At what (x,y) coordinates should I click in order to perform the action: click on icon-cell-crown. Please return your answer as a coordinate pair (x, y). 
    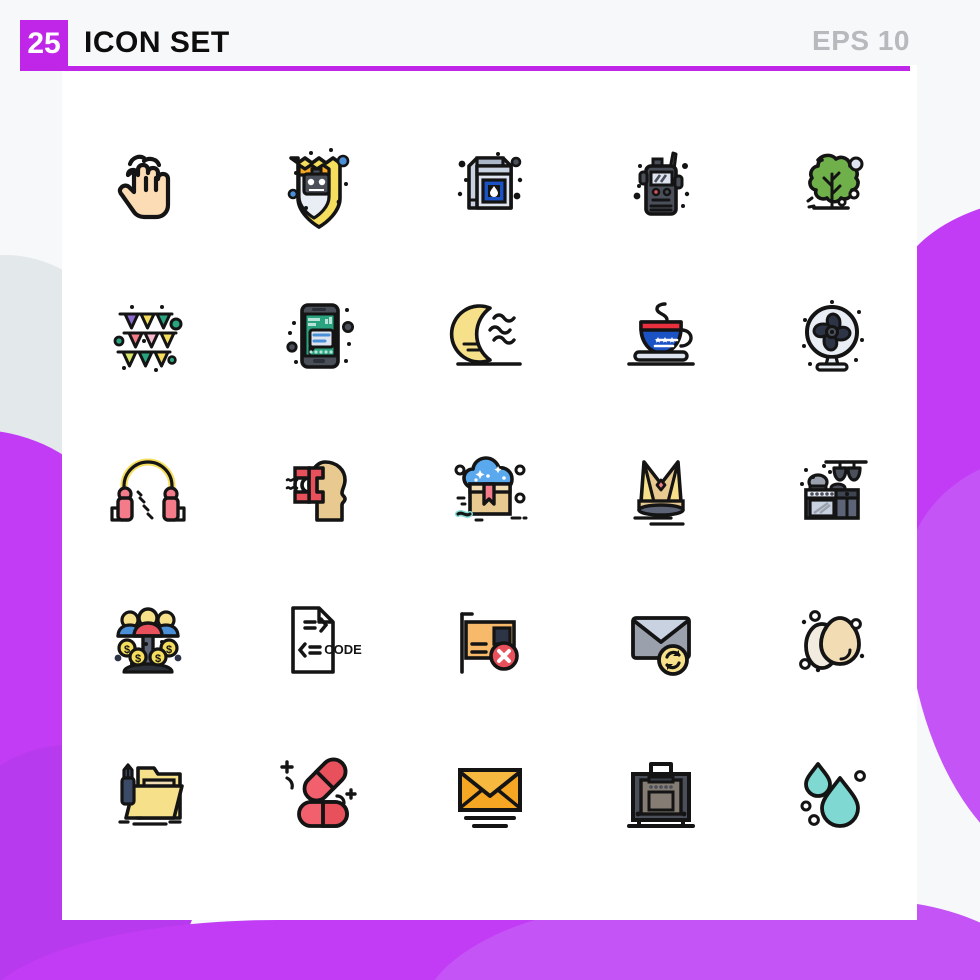
    Looking at the image, I should click on (660, 488).